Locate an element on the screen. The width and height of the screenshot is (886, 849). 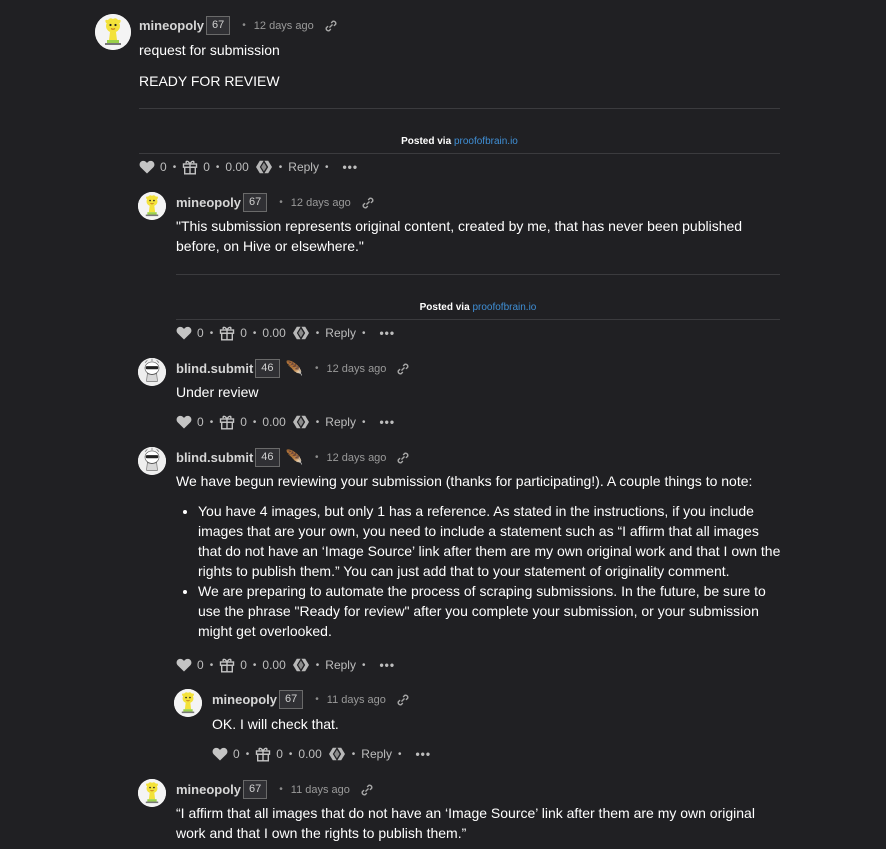
comment-body-line: READY FOR REVIEW is located at coordinates (209, 81).